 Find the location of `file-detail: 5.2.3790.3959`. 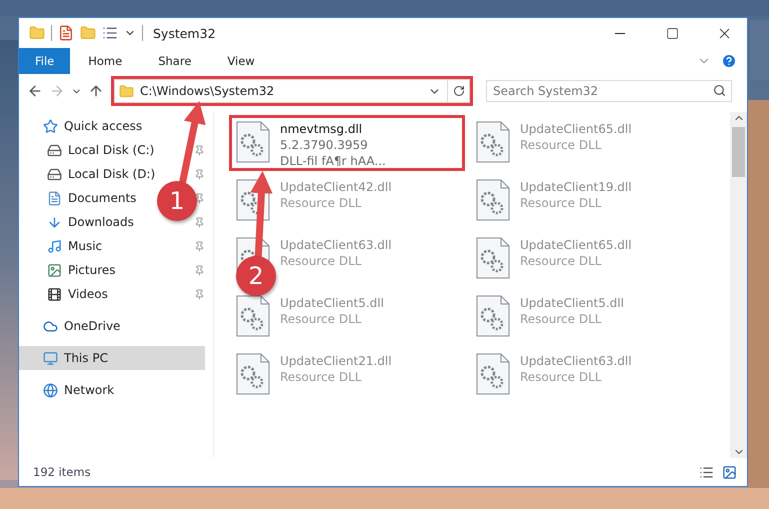

file-detail: 5.2.3790.3959 is located at coordinates (324, 145).